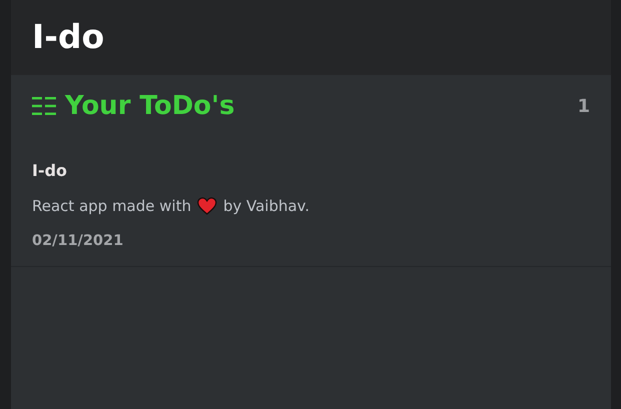 The image size is (621, 409). Describe the element at coordinates (266, 206) in the screenshot. I see `todo-description: by Vaibhav.` at that location.